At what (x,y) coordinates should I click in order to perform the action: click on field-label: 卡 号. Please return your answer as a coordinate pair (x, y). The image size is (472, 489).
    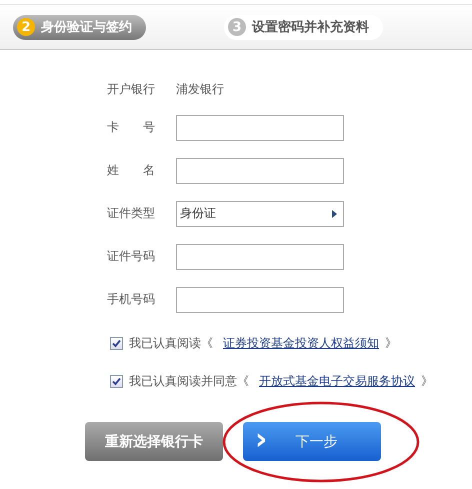
    Looking at the image, I should click on (131, 127).